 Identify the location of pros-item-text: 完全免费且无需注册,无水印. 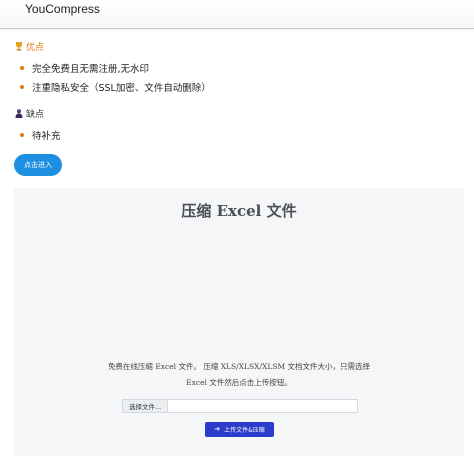
(91, 69).